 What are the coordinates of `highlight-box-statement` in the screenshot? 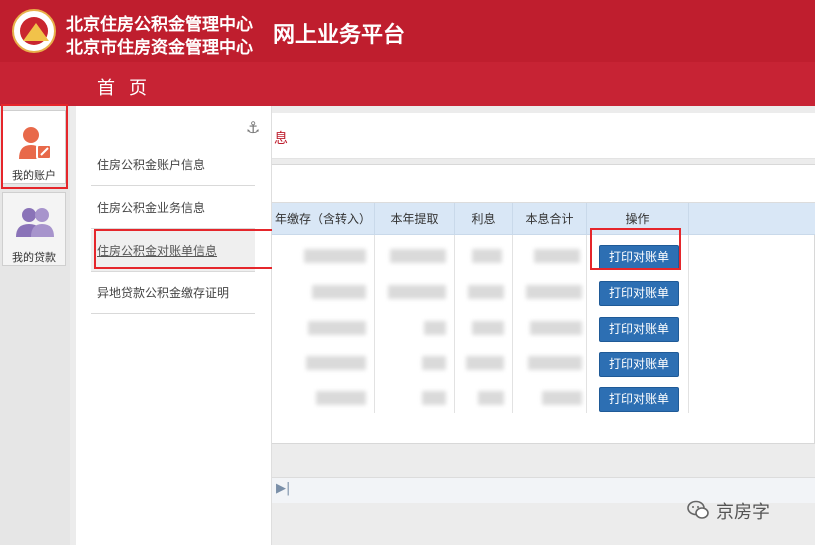 It's located at (184, 249).